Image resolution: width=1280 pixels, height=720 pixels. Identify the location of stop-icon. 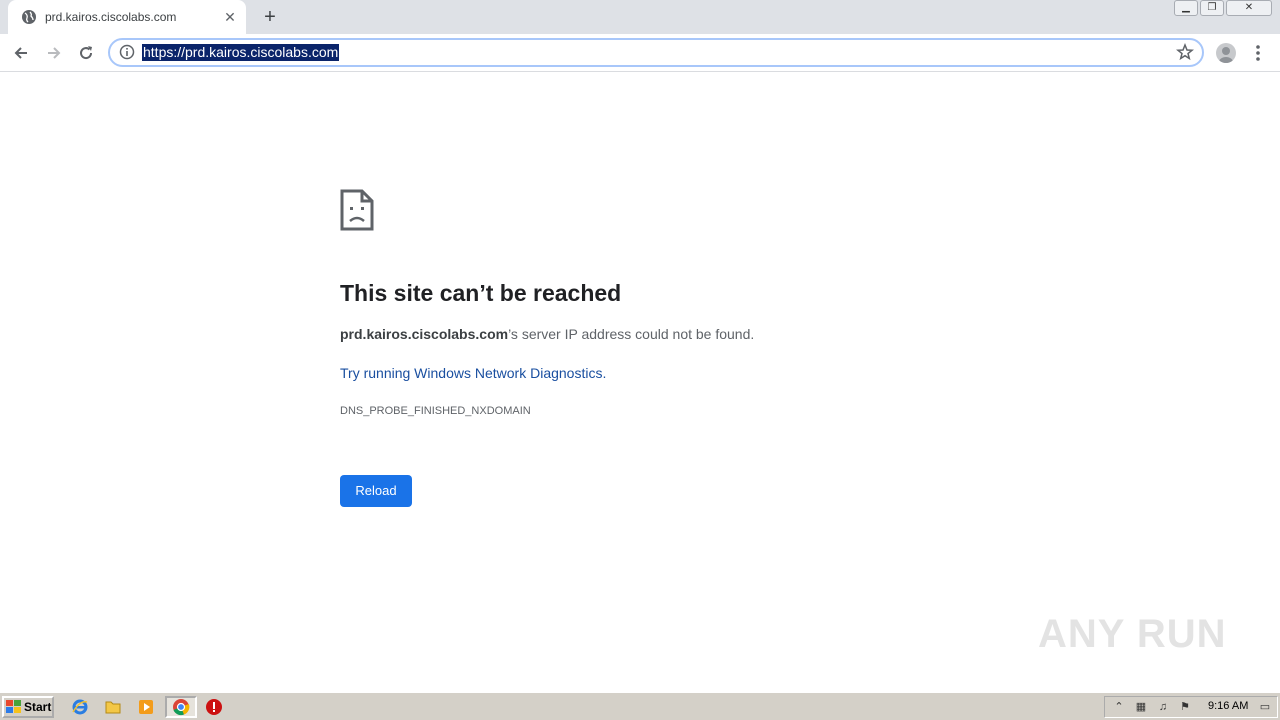
(214, 707).